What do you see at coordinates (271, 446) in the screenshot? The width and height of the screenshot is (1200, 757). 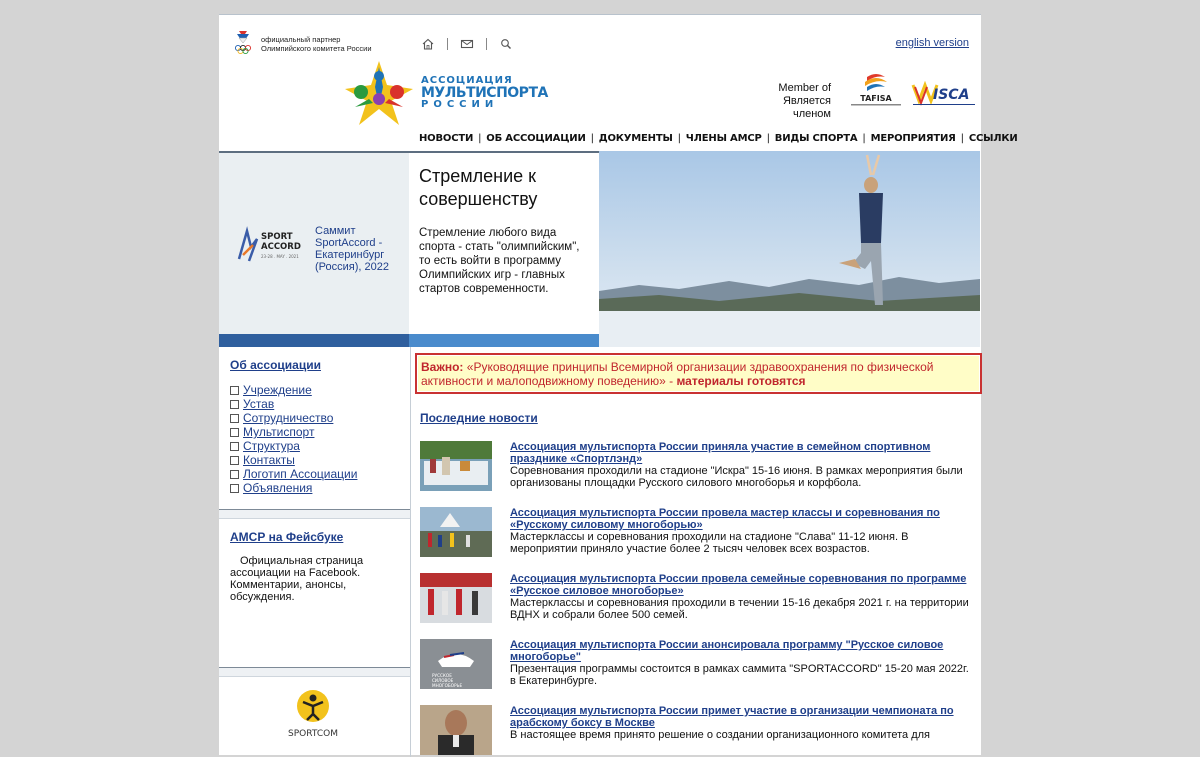 I see `about-item-link: Структура` at bounding box center [271, 446].